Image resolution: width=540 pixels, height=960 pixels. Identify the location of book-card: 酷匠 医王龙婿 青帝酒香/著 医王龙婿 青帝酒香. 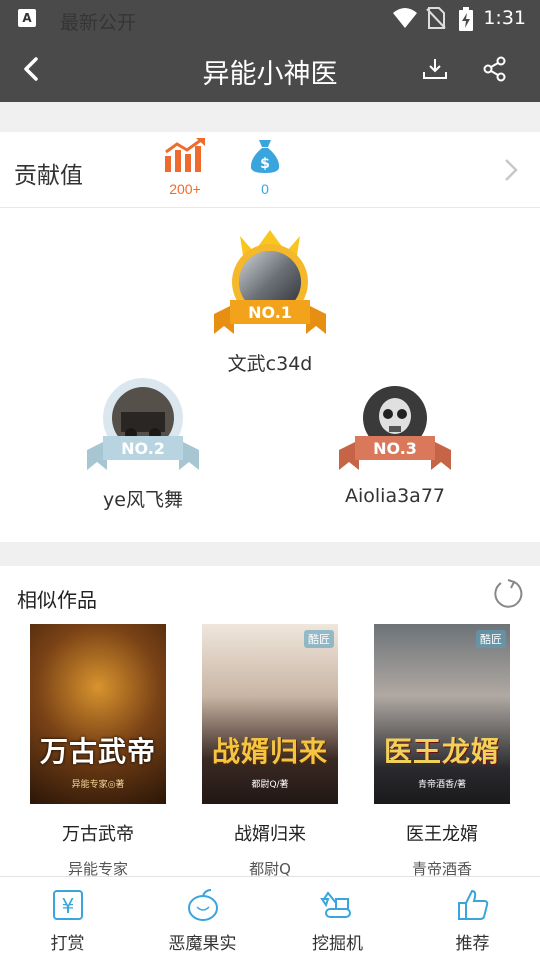
(442, 751).